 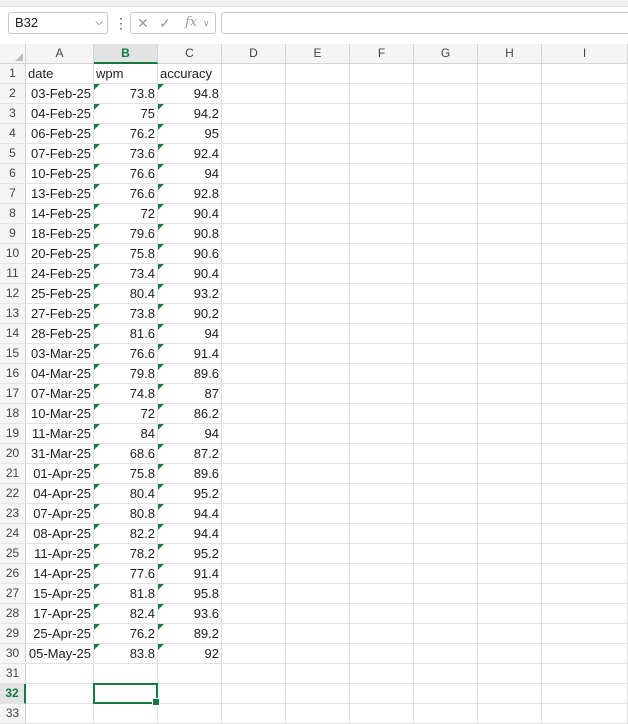 I want to click on cell-d20, so click(x=254, y=454).